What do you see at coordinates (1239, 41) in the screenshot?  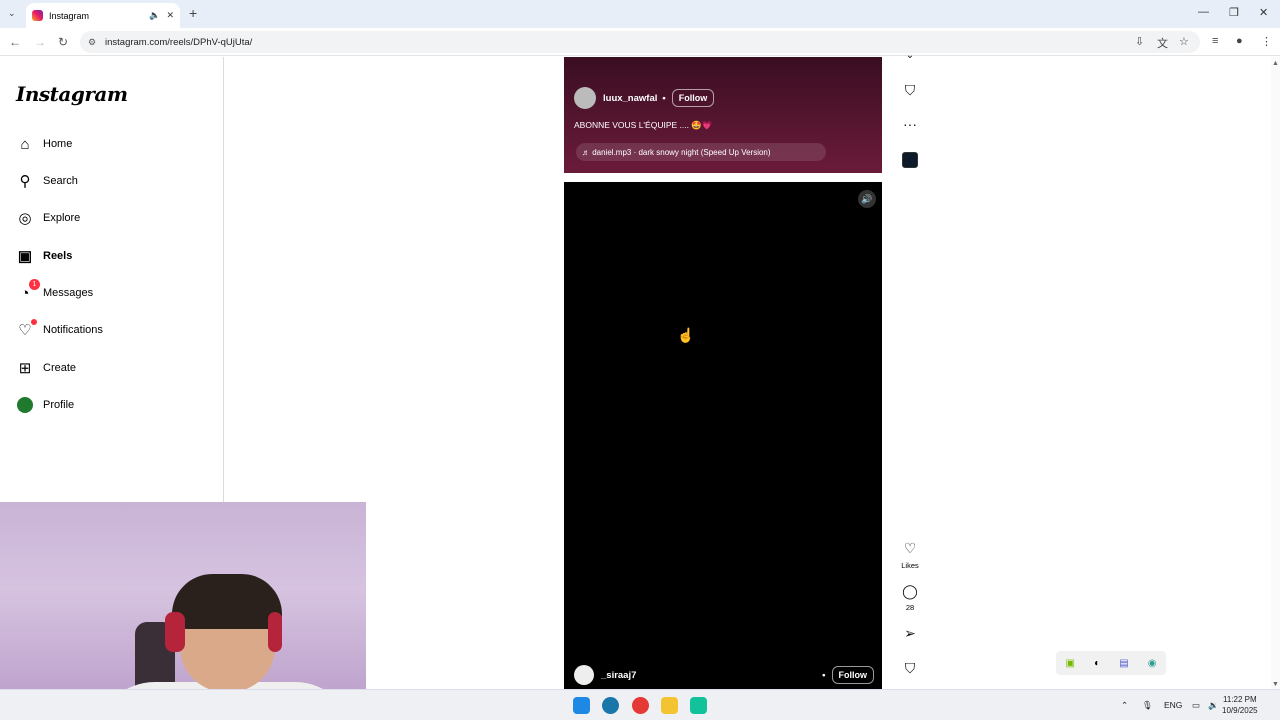 I see `profile-avatar-icon: ●` at bounding box center [1239, 41].